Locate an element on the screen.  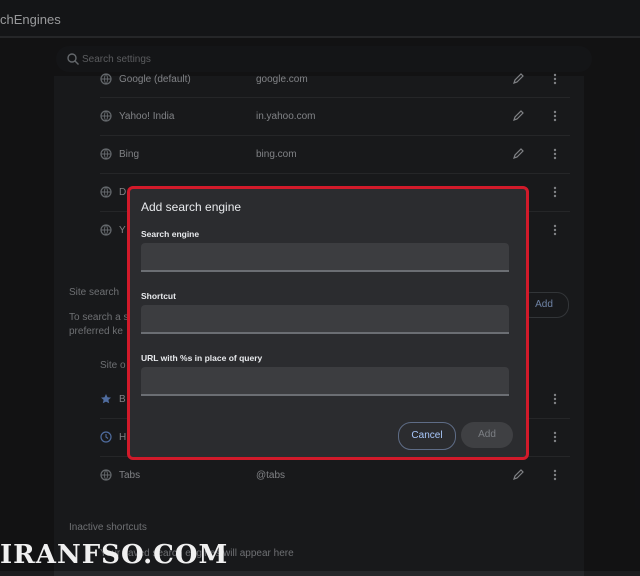
url-label: URL with %s in place of query is located at coordinates (202, 358).